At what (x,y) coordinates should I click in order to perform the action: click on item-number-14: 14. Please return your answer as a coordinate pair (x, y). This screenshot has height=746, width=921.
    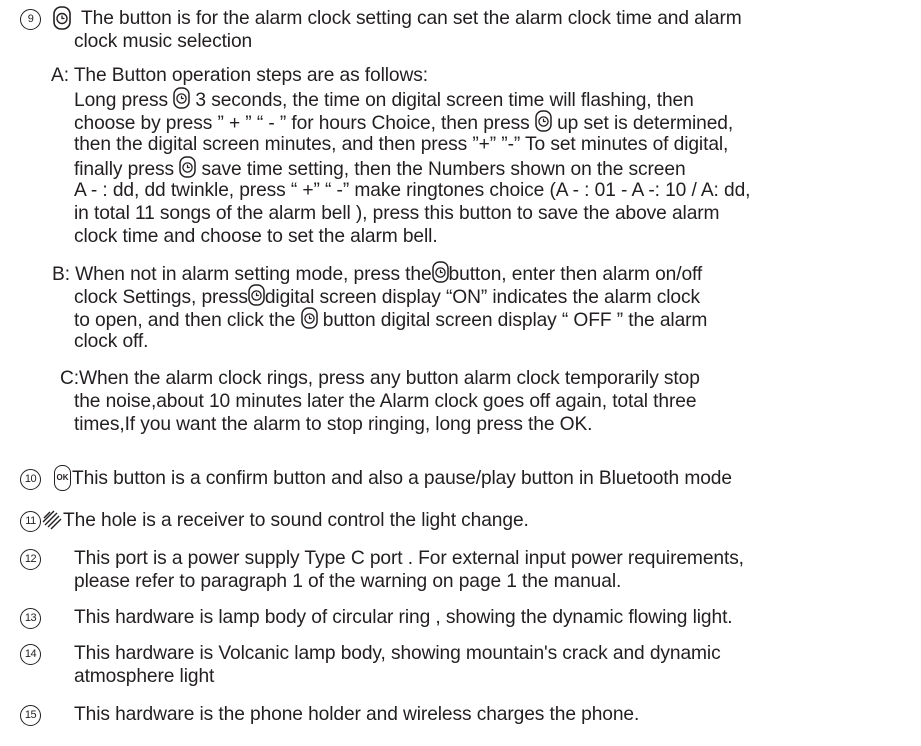
    Looking at the image, I should click on (30, 654).